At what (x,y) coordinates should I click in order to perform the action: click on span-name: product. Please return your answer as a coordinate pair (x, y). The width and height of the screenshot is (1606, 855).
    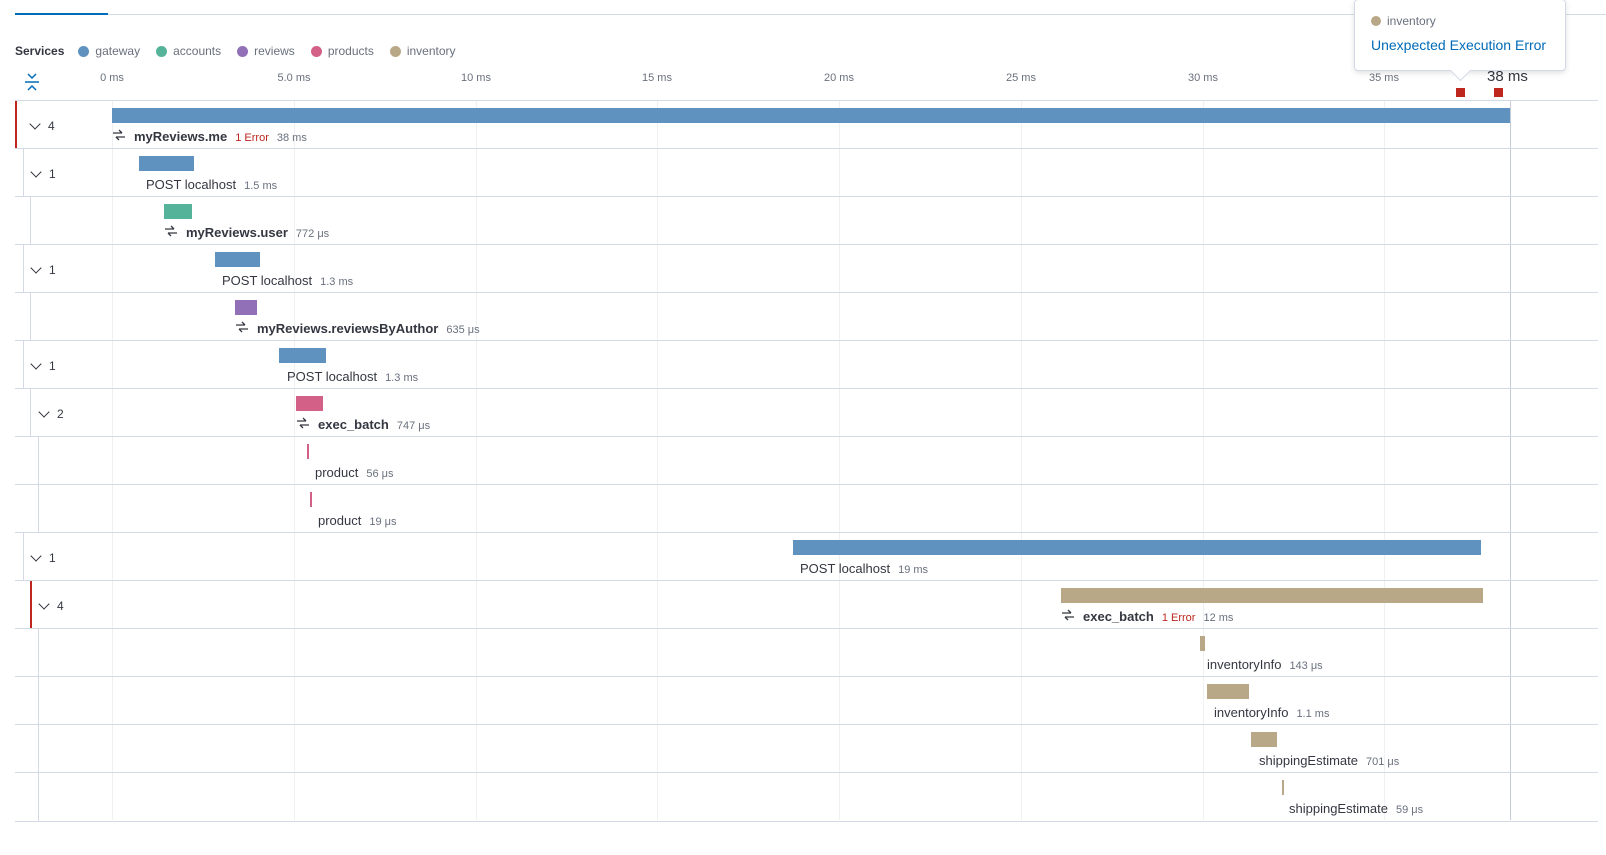
    Looking at the image, I should click on (337, 472).